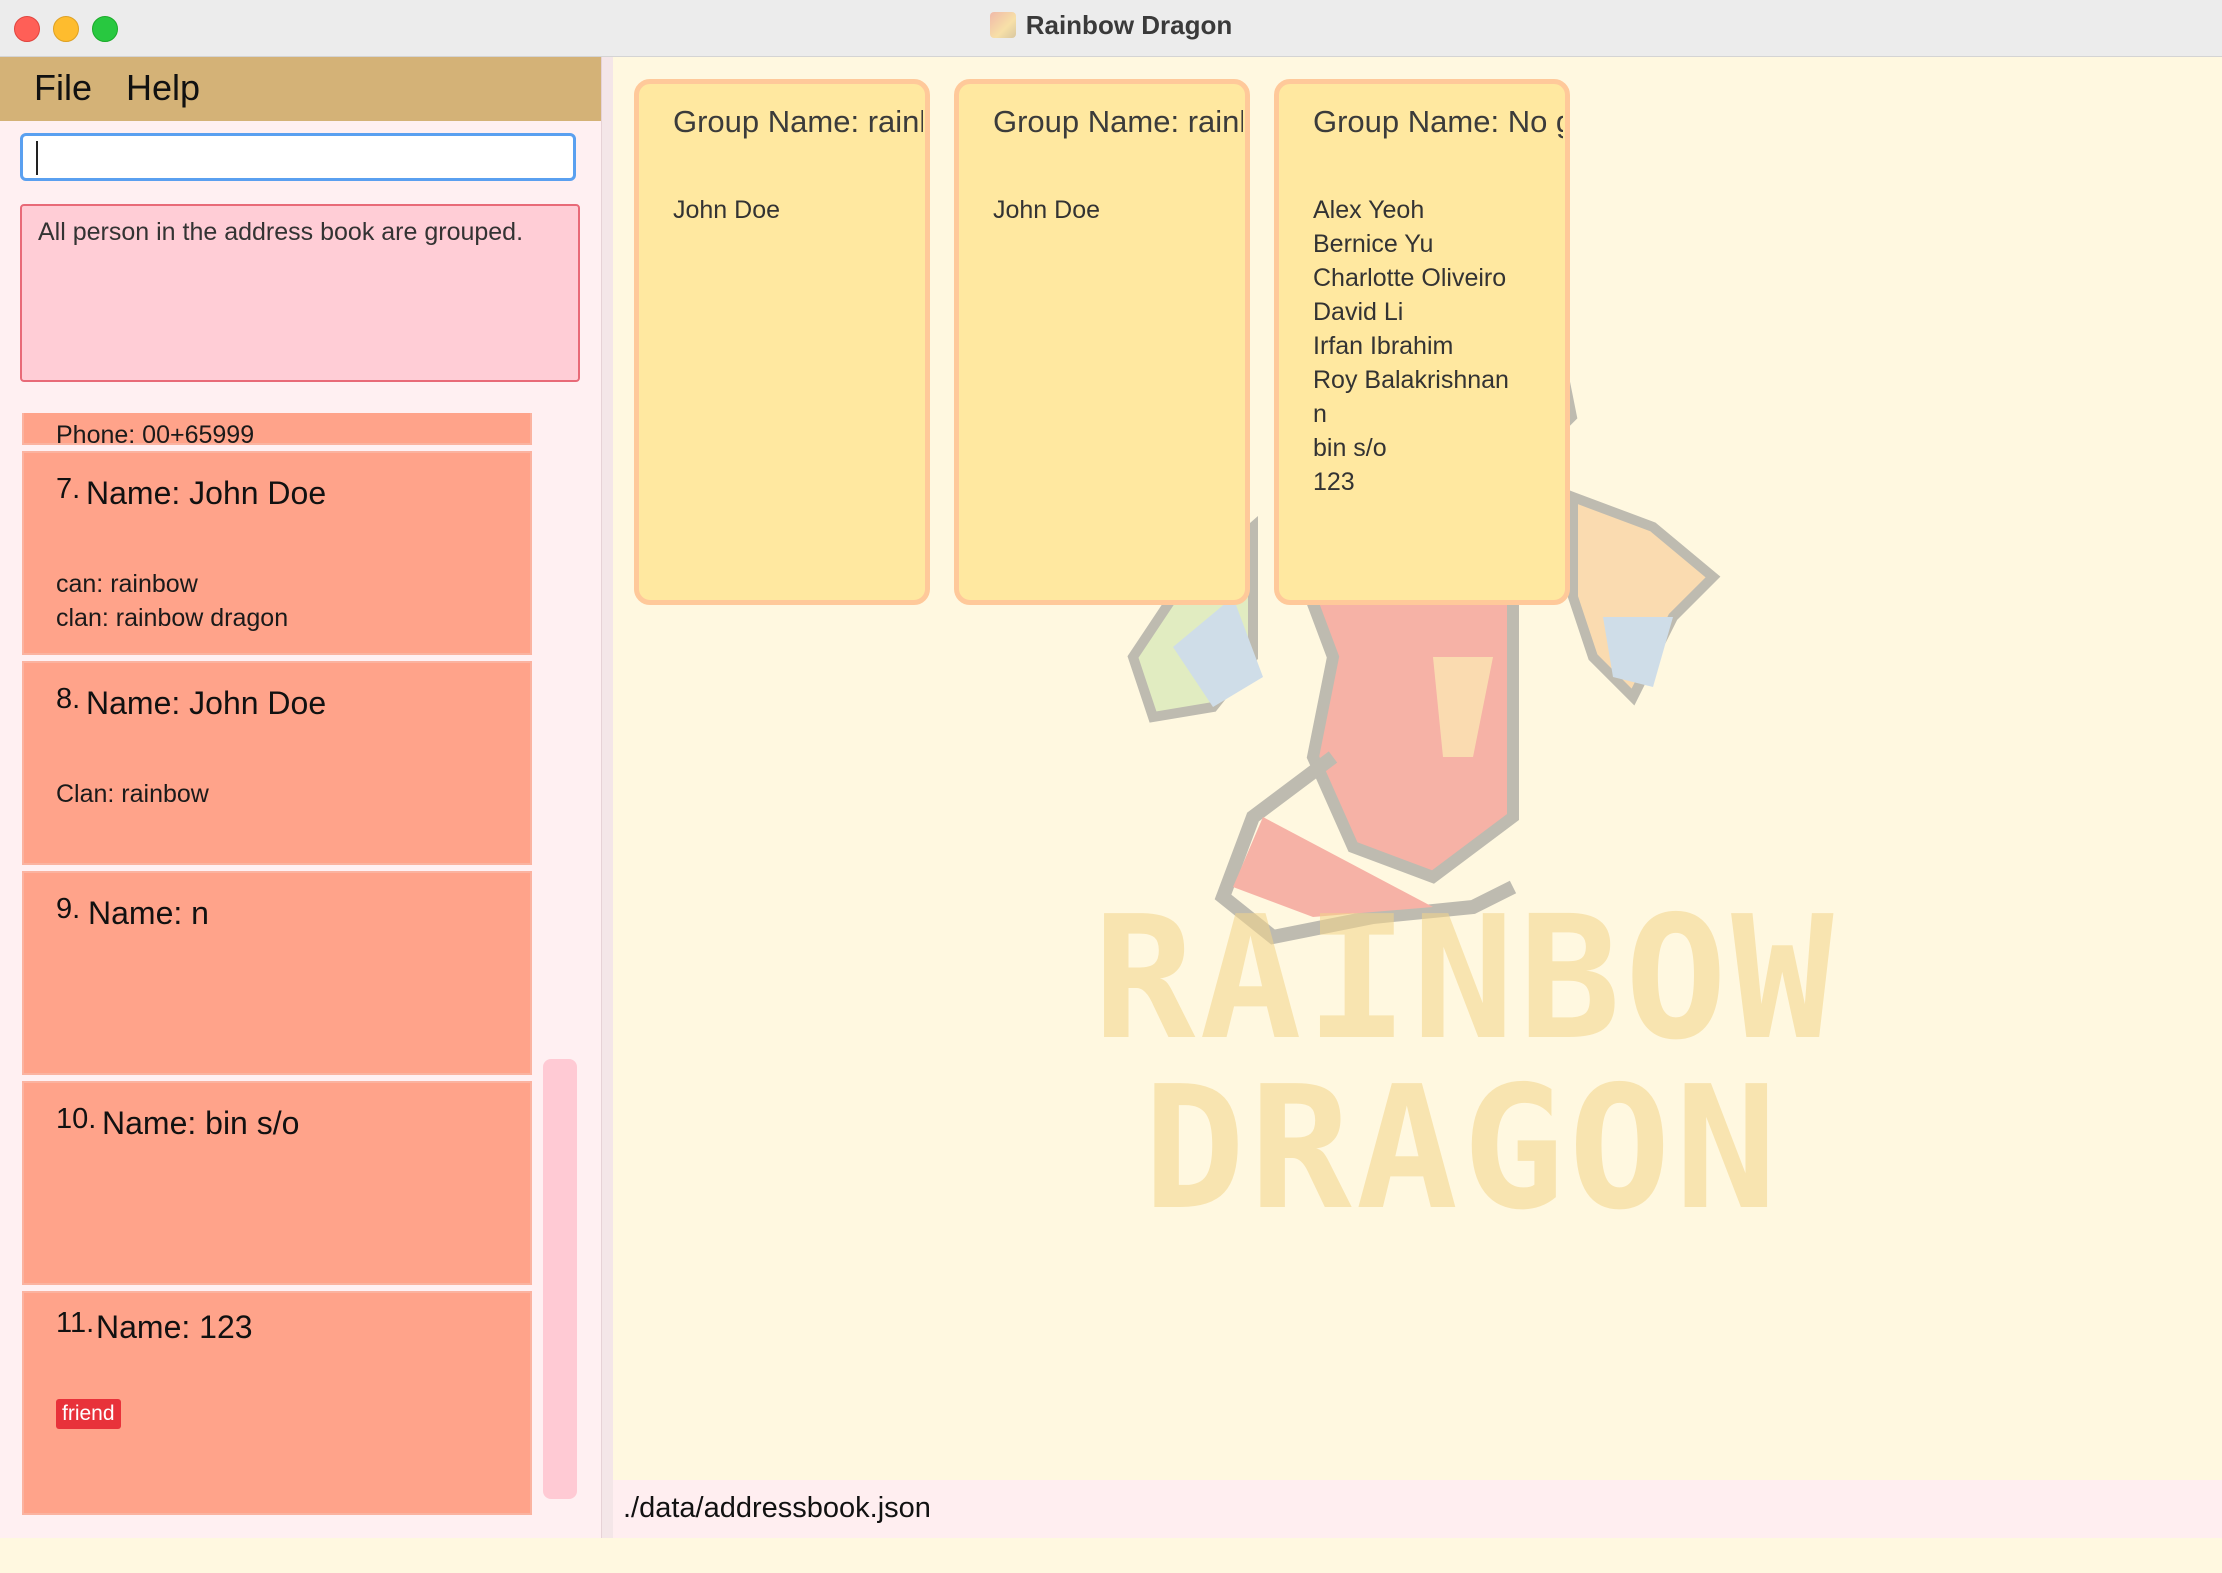  Describe the element at coordinates (277, 1183) in the screenshot. I see `person-card: 10. Name: bin s/o` at that location.